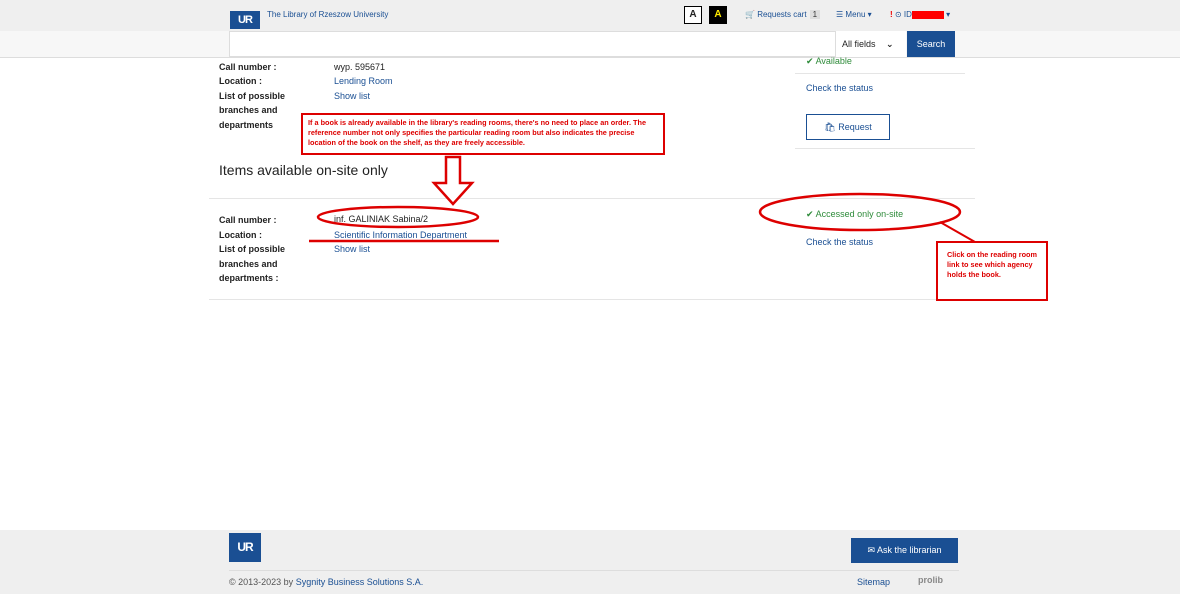 Image resolution: width=1180 pixels, height=594 pixels. Describe the element at coordinates (590, 562) in the screenshot. I see `footer` at that location.